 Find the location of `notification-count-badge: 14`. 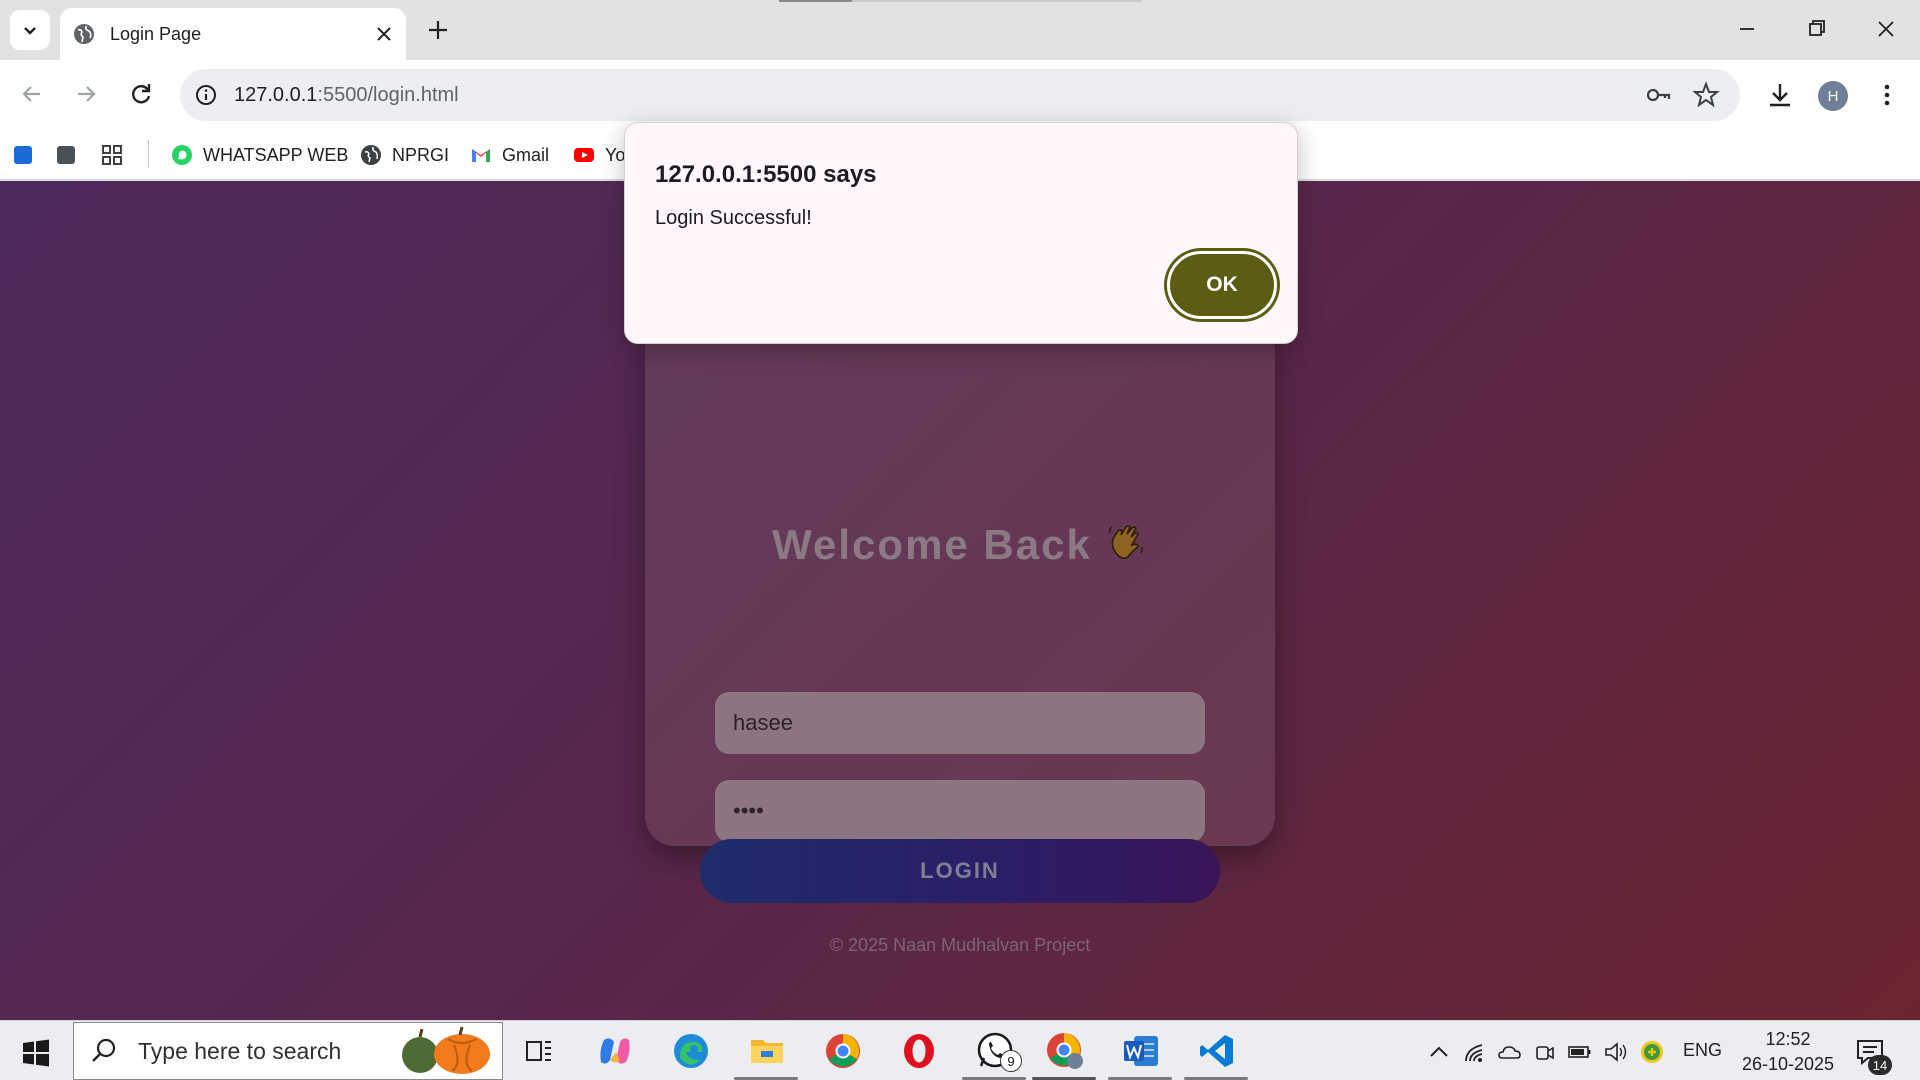

notification-count-badge: 14 is located at coordinates (1880, 1065).